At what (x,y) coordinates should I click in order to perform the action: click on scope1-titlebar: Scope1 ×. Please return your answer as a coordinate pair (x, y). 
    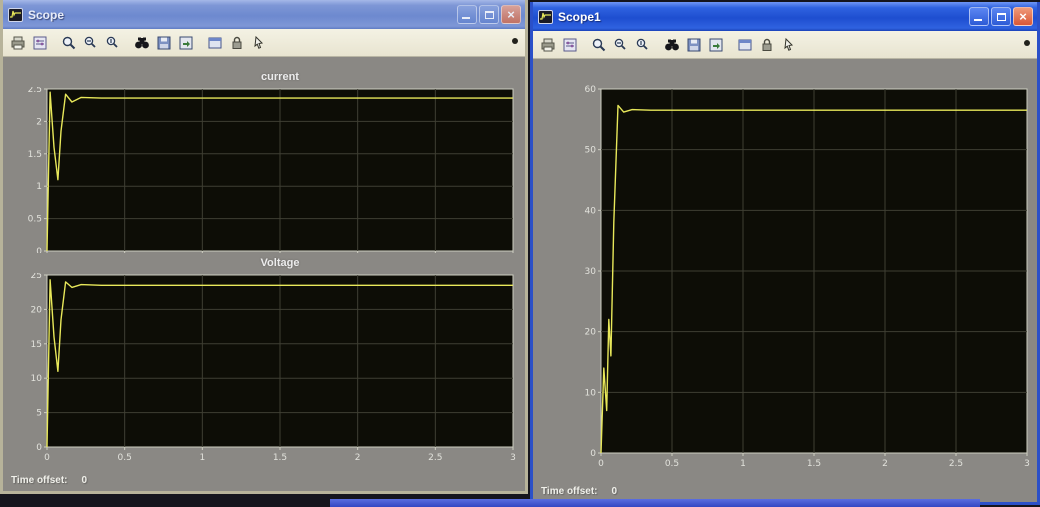
    Looking at the image, I should click on (785, 16).